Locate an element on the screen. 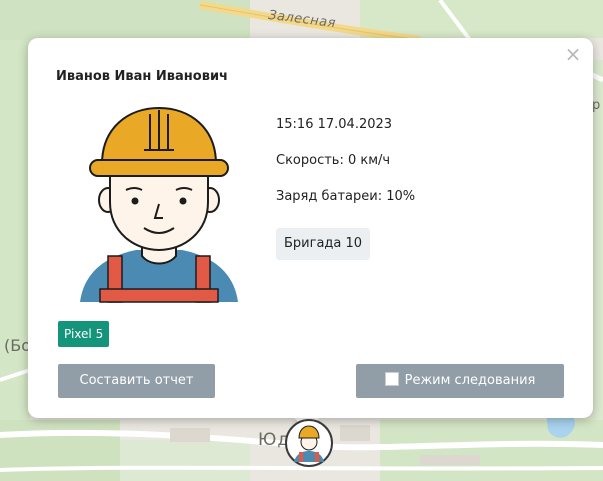 Image resolution: width=603 pixels, height=481 pixels. follow-mode-button: Режим следования is located at coordinates (460, 381).